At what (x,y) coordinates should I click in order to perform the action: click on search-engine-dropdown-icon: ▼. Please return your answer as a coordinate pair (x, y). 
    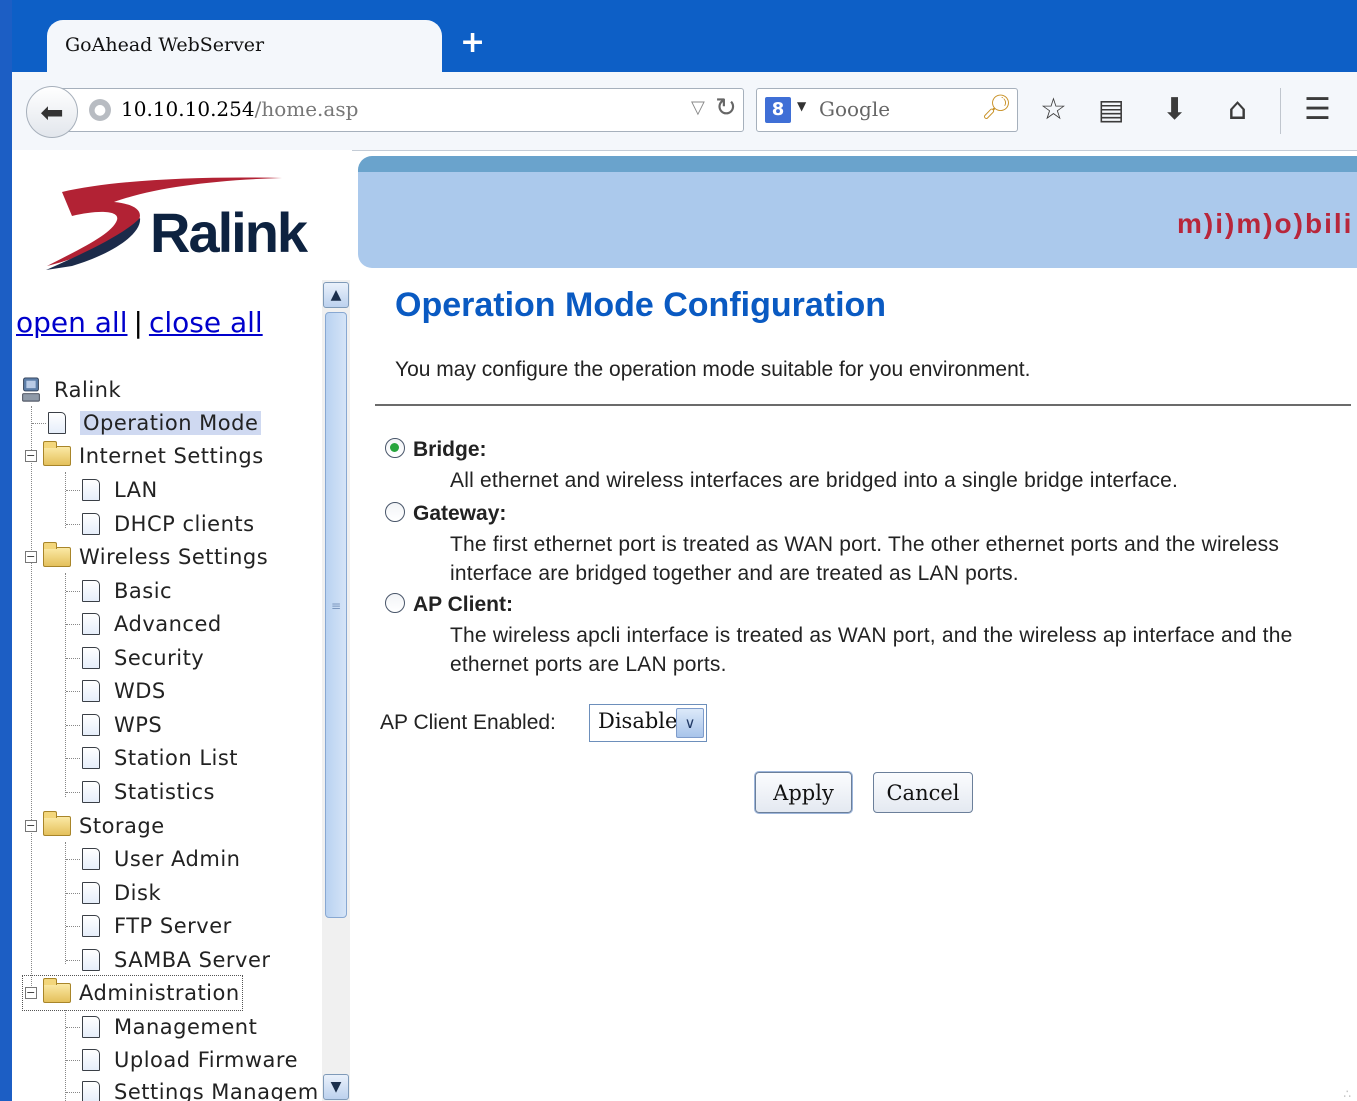
    Looking at the image, I should click on (801, 106).